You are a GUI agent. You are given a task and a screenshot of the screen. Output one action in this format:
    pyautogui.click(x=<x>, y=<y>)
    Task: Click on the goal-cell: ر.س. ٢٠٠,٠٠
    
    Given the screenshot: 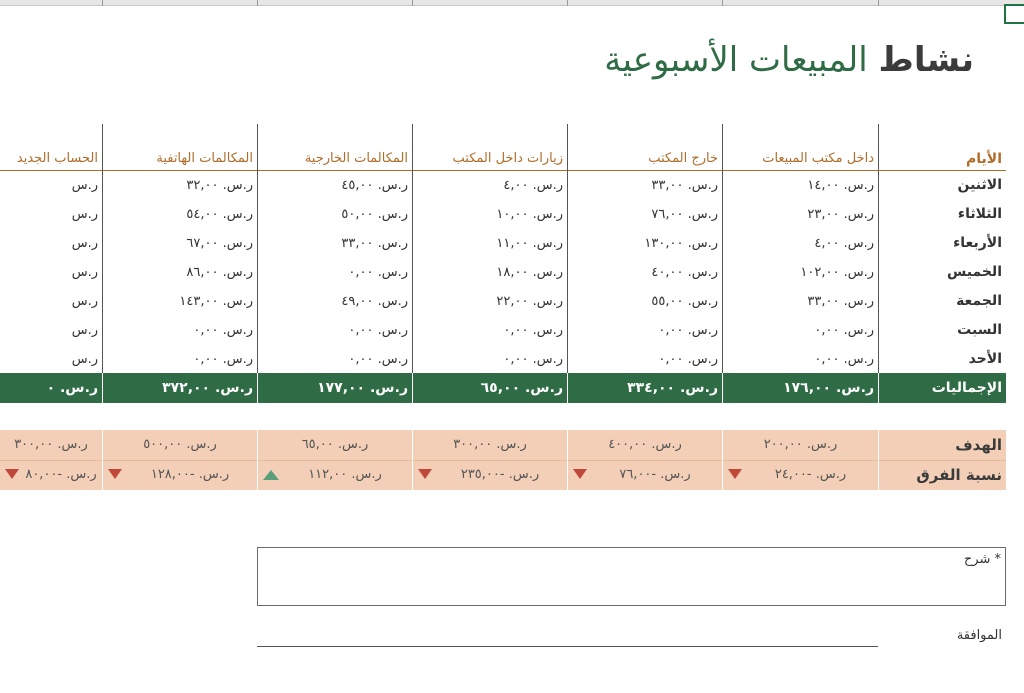 What is the action you would take?
    pyautogui.click(x=800, y=445)
    